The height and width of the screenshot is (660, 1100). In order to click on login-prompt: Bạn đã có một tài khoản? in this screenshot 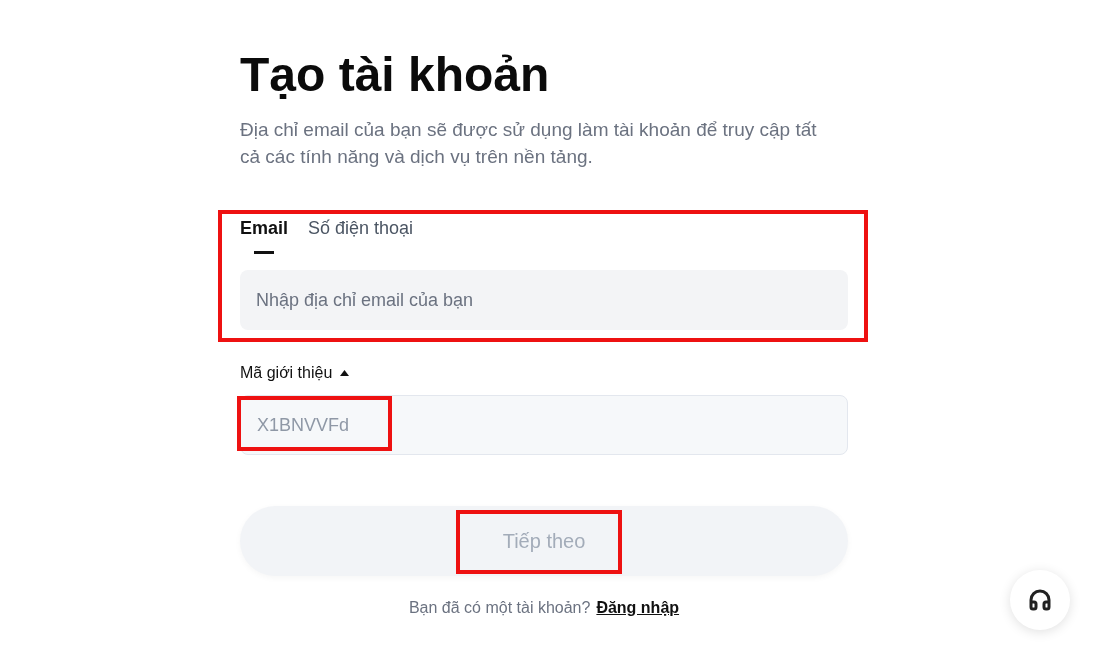, I will do `click(499, 608)`.